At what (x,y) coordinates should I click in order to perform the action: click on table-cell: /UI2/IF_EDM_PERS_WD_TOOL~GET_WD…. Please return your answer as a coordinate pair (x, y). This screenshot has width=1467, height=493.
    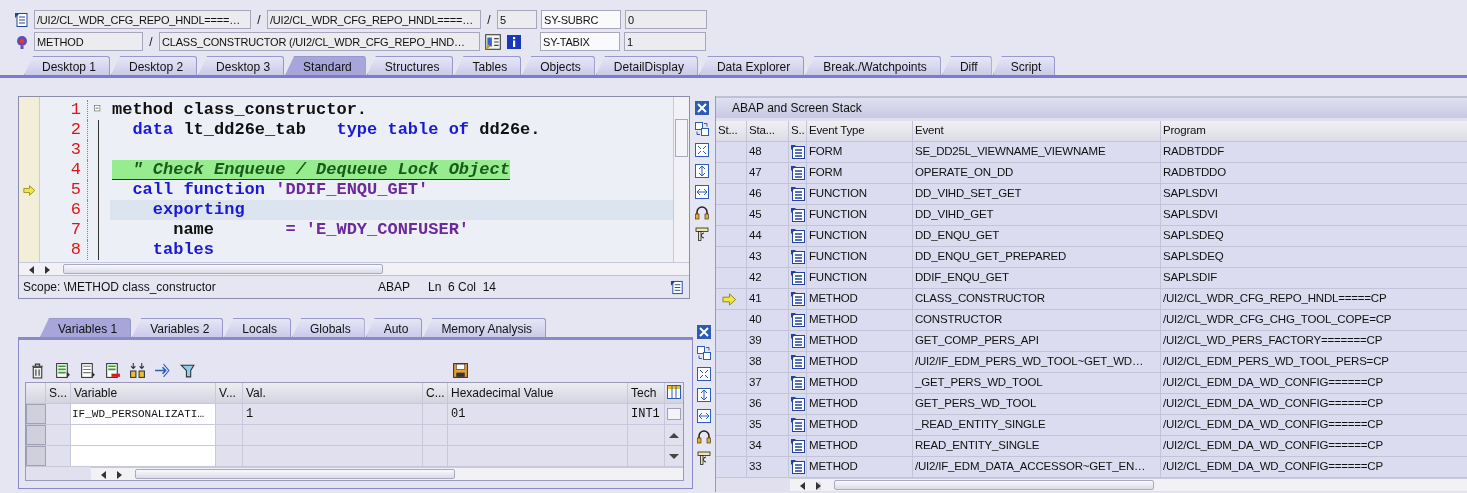
    Looking at the image, I should click on (1037, 362).